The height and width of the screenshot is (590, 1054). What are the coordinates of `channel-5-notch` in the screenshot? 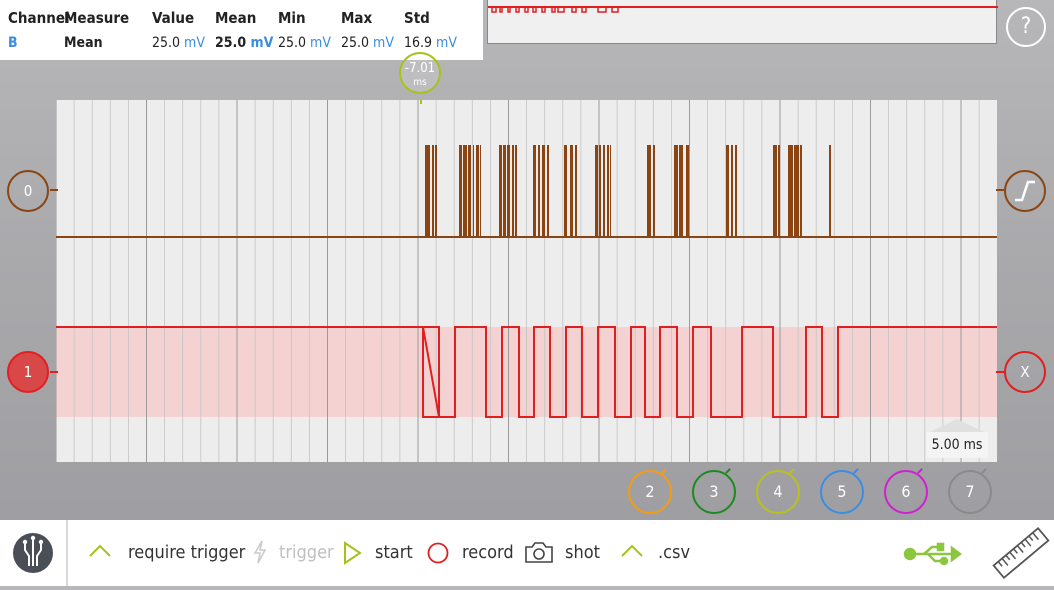 It's located at (856, 471).